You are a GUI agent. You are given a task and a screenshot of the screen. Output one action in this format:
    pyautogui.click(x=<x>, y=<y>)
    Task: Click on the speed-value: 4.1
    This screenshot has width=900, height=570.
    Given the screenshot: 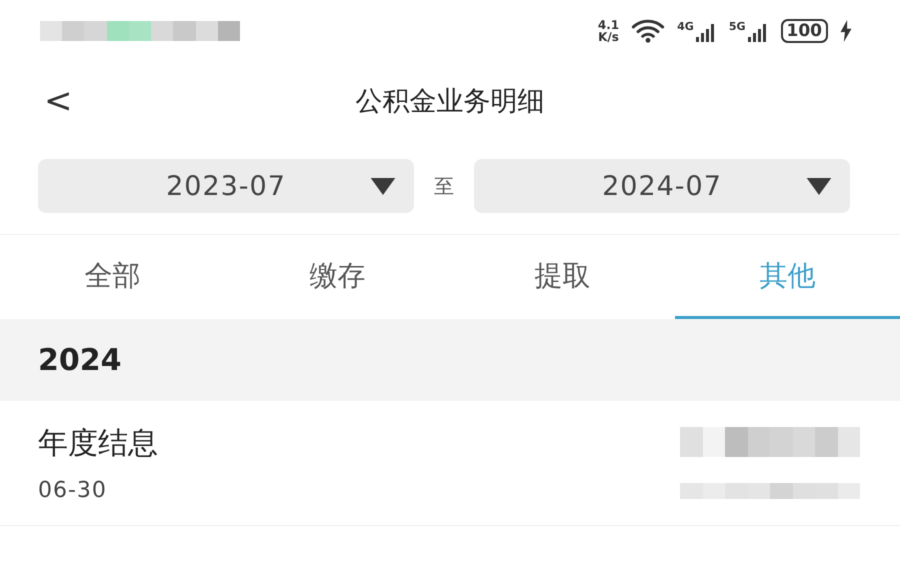 What is the action you would take?
    pyautogui.click(x=609, y=25)
    